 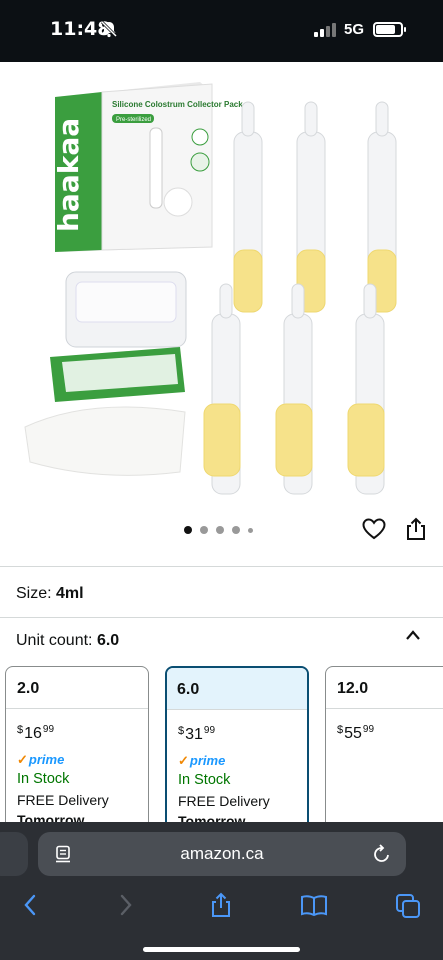 I want to click on option-price: $3199, so click(x=197, y=734).